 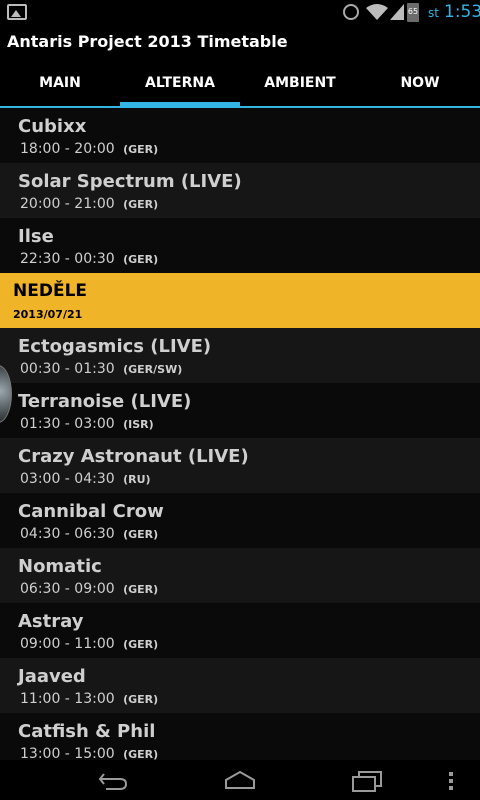 I want to click on back-icon, so click(x=113, y=781).